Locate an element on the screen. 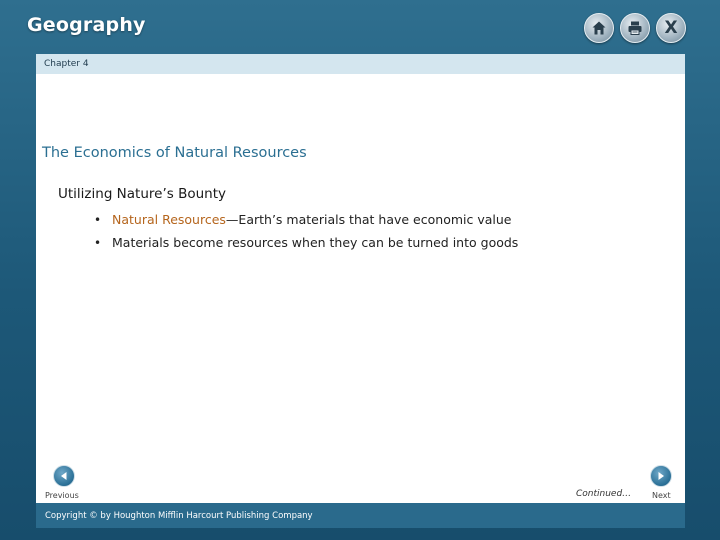  toolbar: X is located at coordinates (635, 28).